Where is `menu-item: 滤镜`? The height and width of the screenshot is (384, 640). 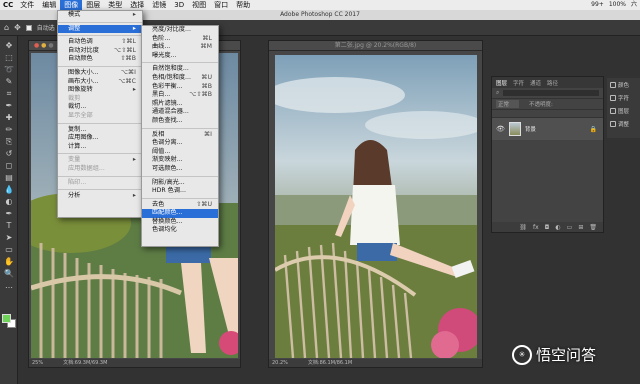
menu-item: 滤镜 is located at coordinates (159, 5).